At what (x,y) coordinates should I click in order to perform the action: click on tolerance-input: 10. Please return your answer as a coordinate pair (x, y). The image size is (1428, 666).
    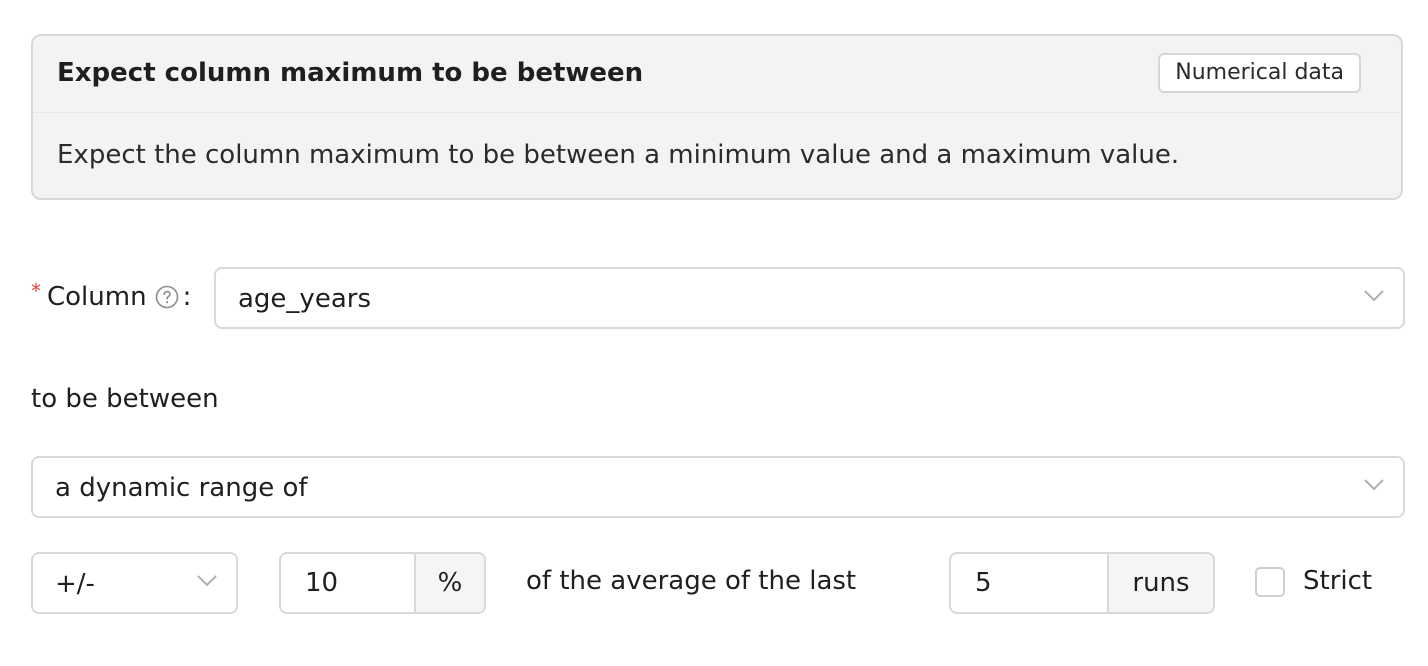
    Looking at the image, I should click on (347, 583).